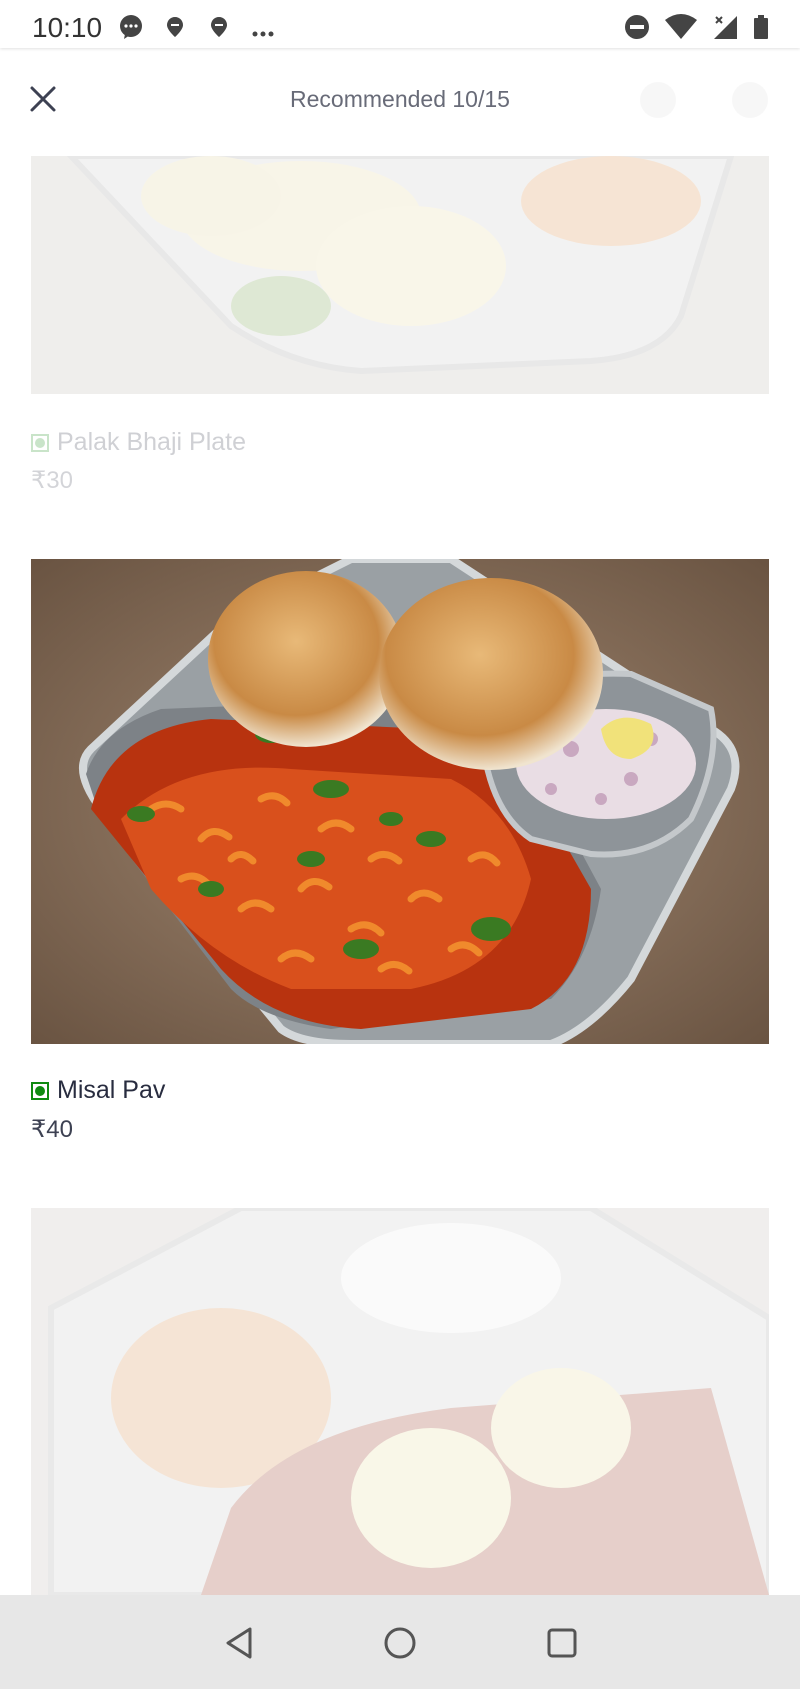 Image resolution: width=800 pixels, height=1689 pixels. Describe the element at coordinates (67, 27) in the screenshot. I see `status-time: 10:10` at that location.